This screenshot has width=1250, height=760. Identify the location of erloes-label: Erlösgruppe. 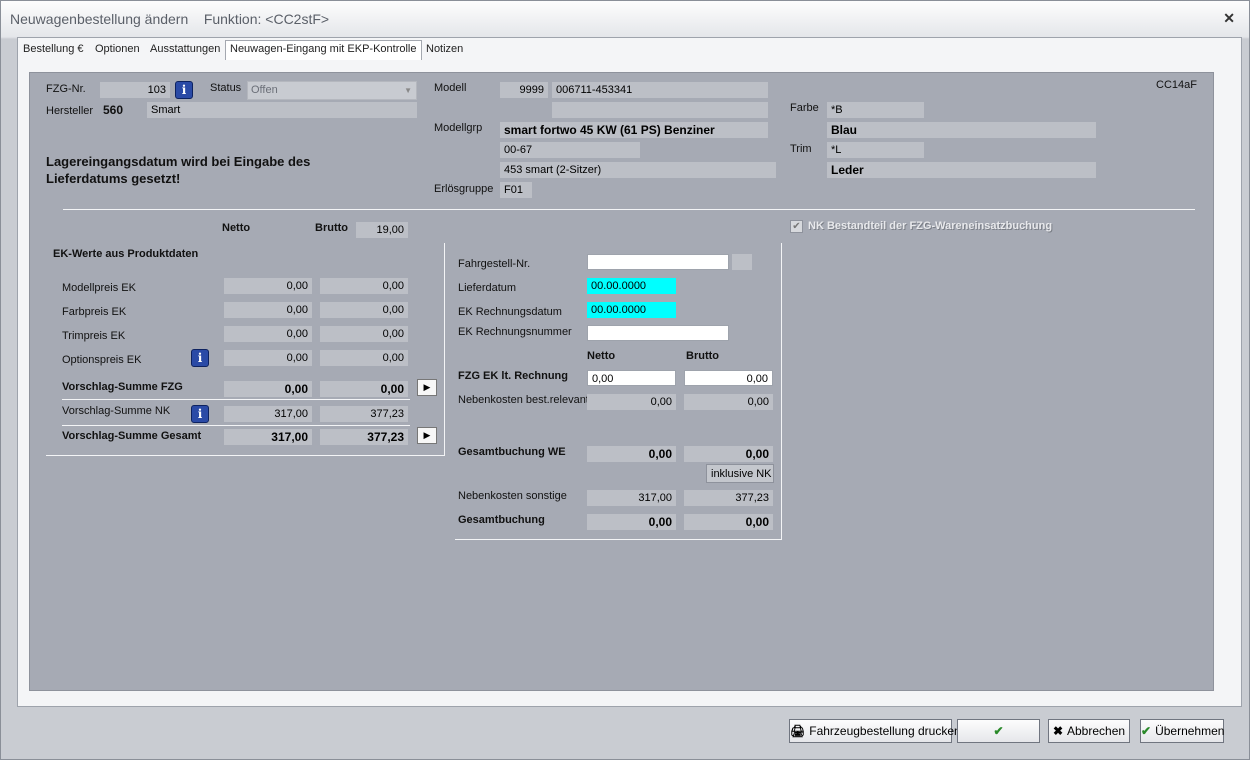
(464, 189).